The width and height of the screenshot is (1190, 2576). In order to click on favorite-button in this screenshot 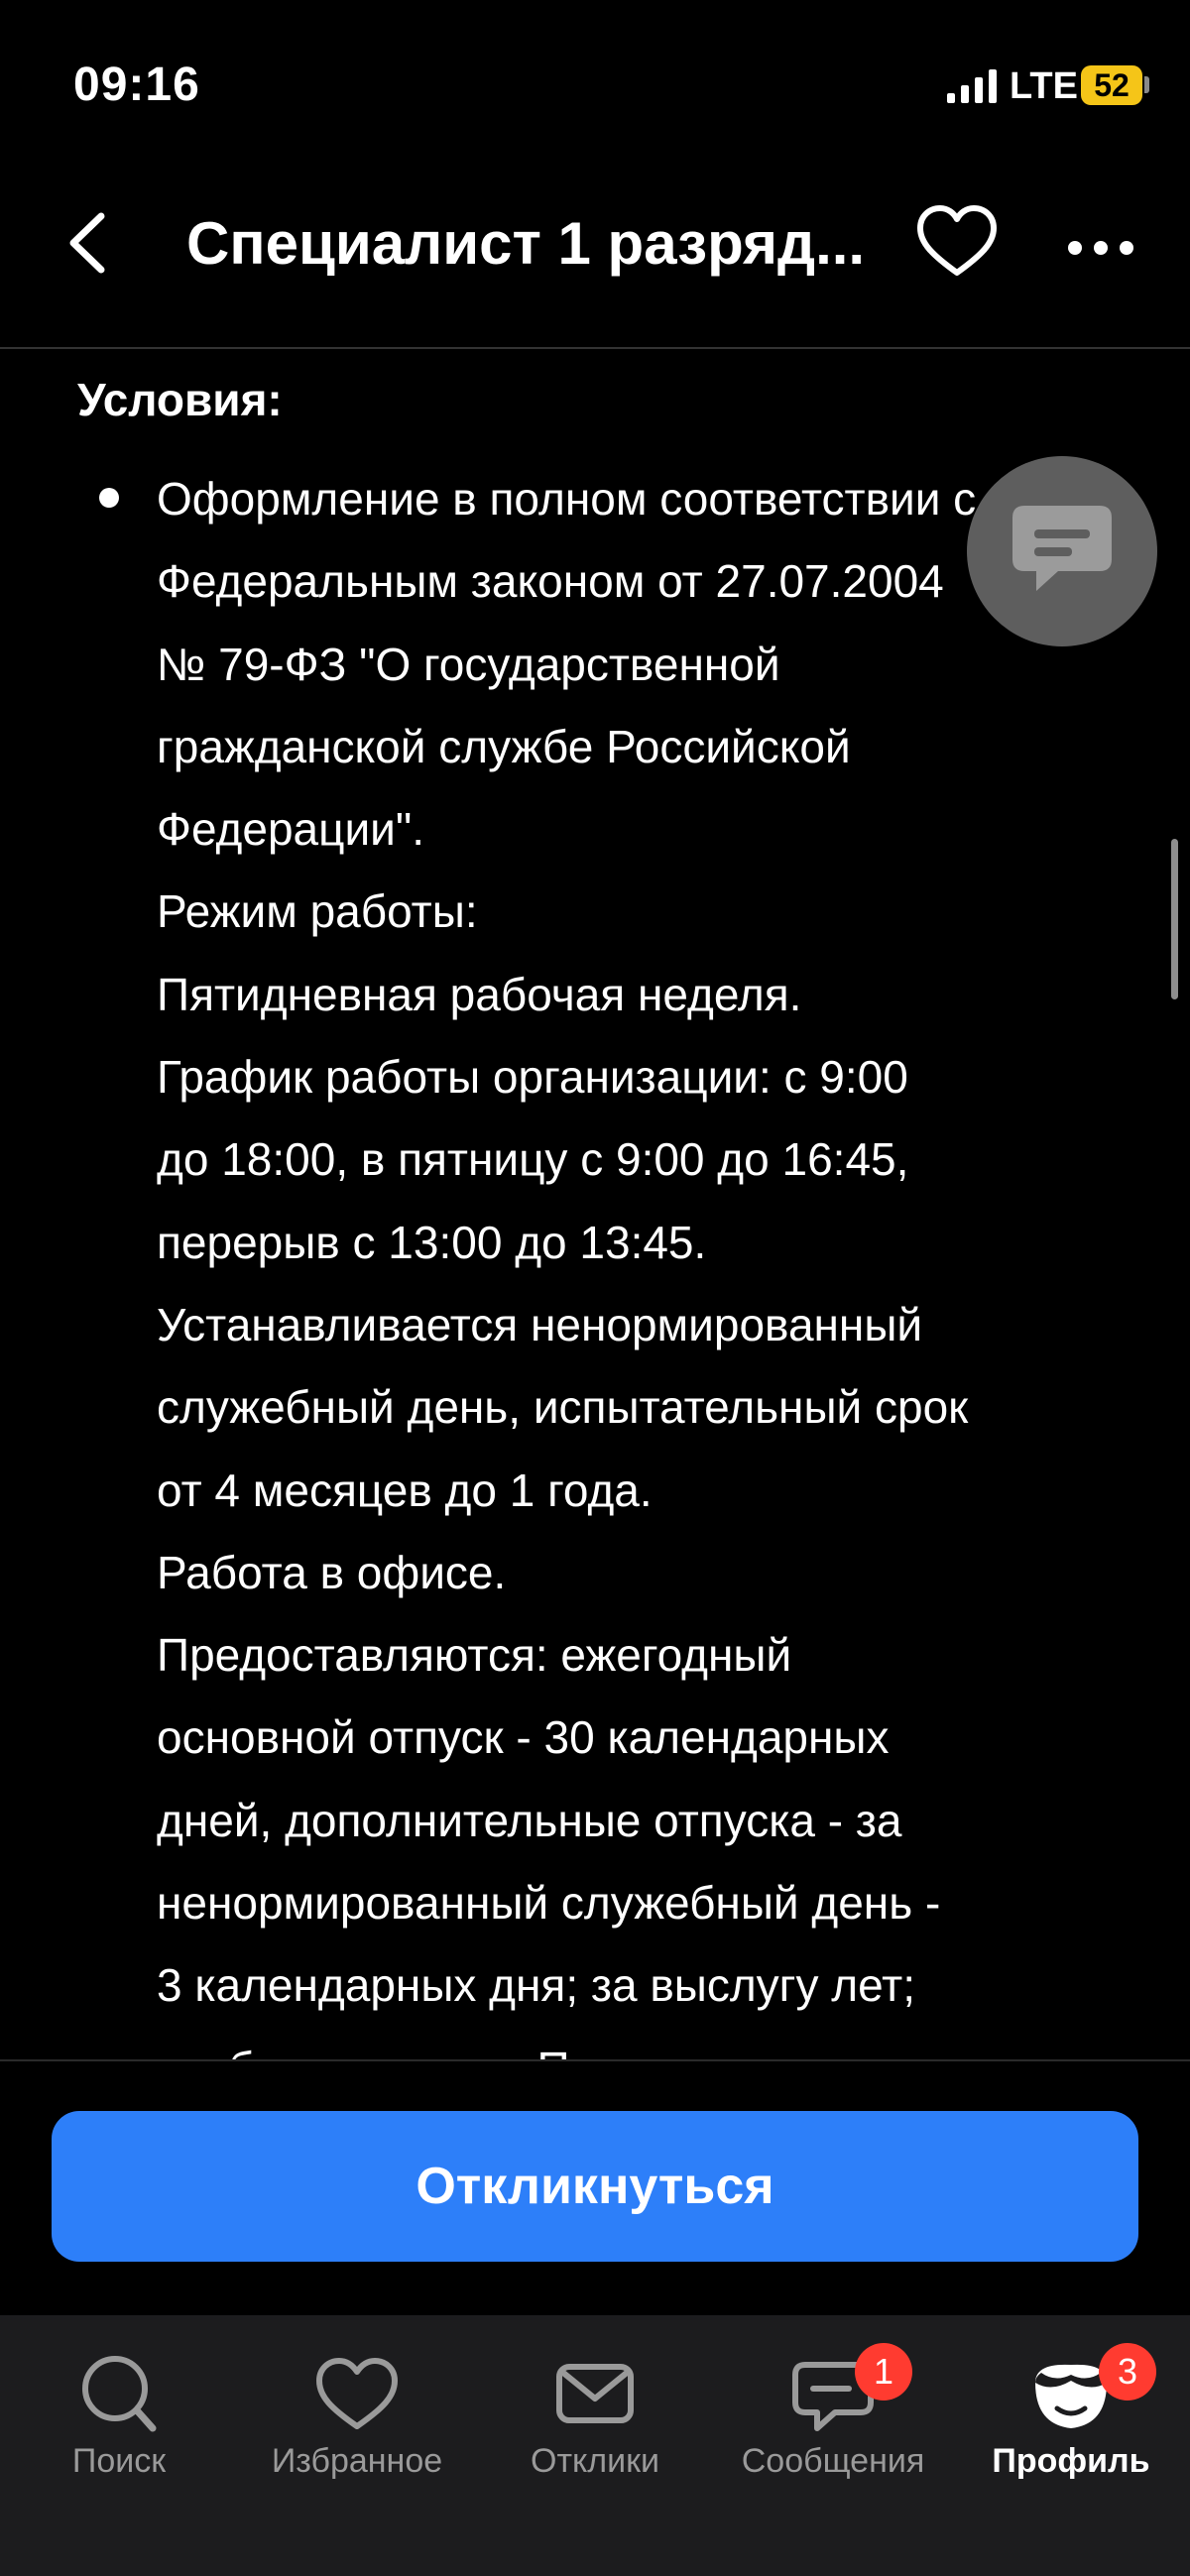, I will do `click(957, 243)`.